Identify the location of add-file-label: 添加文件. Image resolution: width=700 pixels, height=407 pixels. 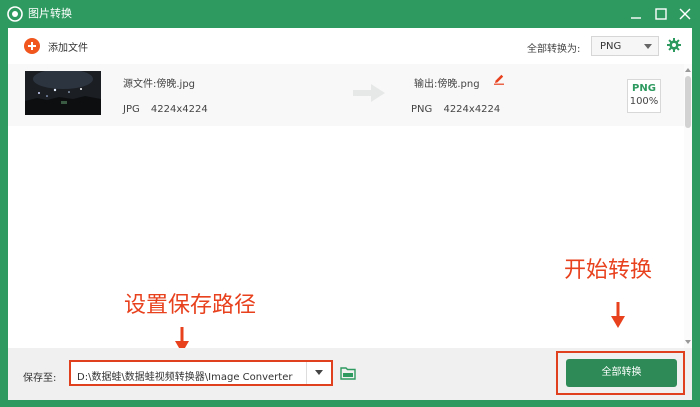
(68, 48).